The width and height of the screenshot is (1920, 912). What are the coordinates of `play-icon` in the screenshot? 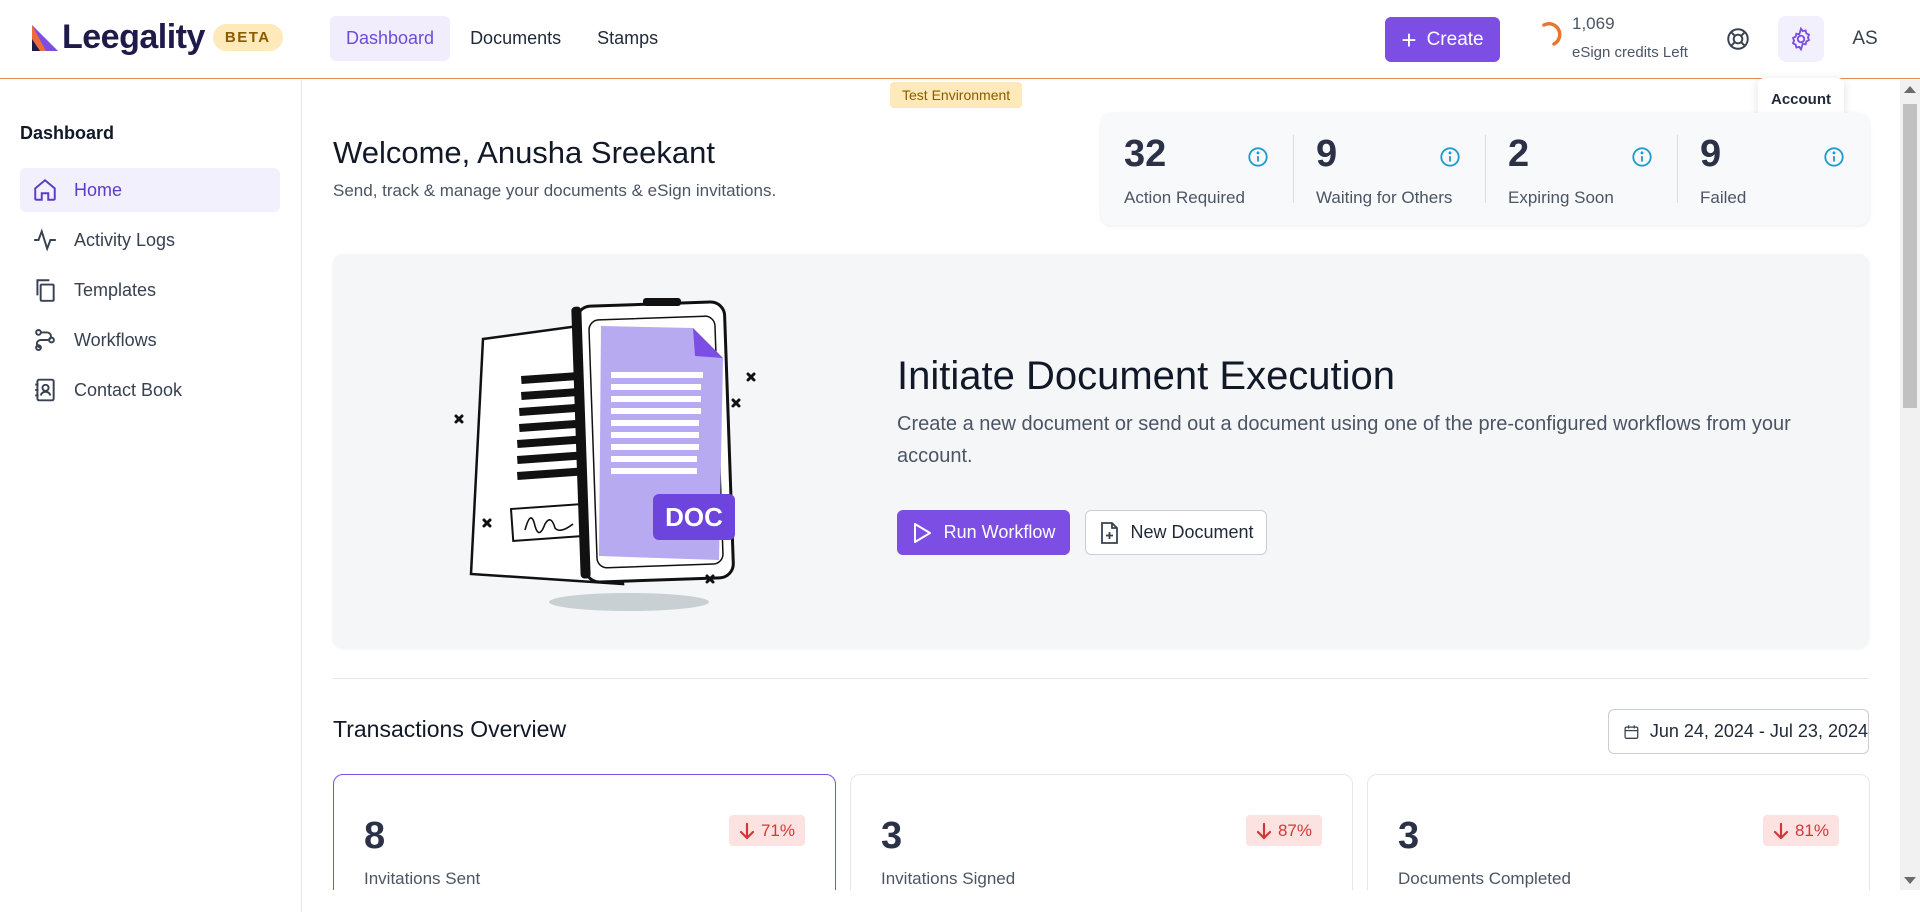 It's located at (922, 532).